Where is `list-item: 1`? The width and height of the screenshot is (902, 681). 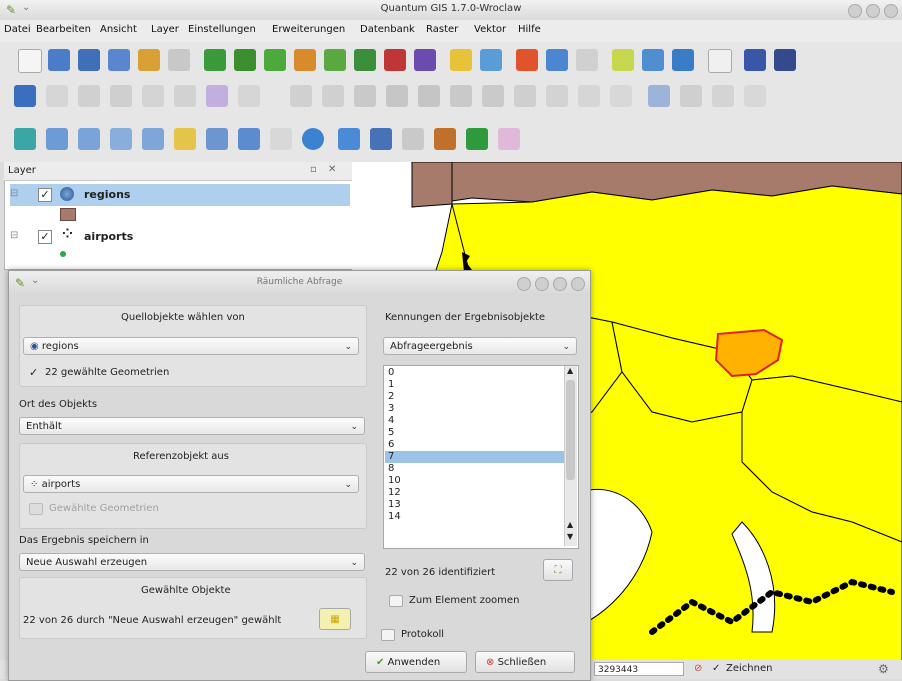
list-item: 1 is located at coordinates (474, 385).